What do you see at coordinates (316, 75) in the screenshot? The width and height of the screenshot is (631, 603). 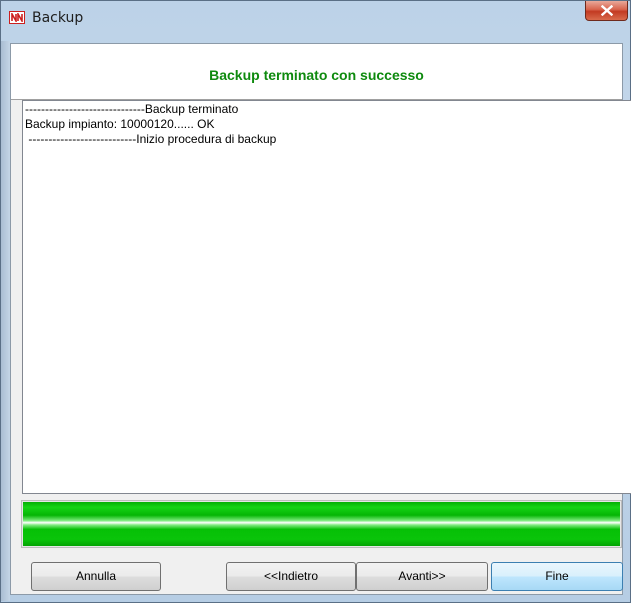 I see `status-title: Backup terminato con successo` at bounding box center [316, 75].